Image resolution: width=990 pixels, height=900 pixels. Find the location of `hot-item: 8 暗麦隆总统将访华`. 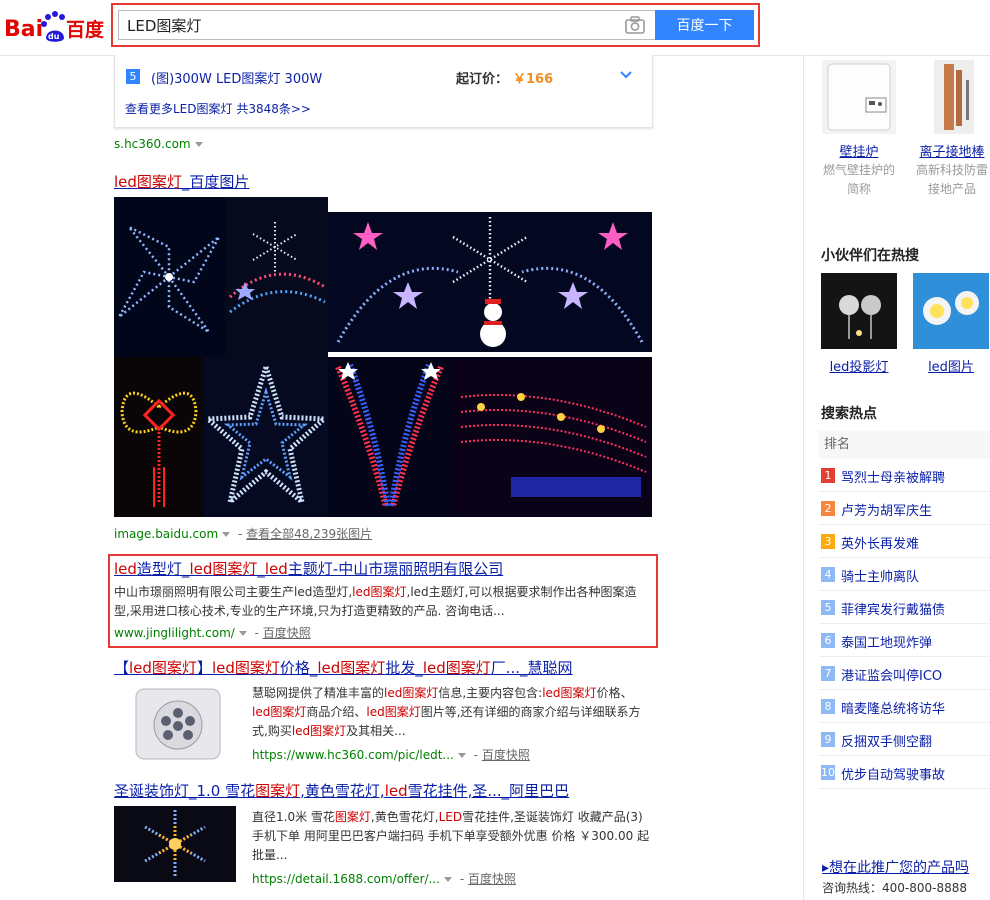

hot-item: 8 暗麦隆总统将访华 is located at coordinates (904, 706).